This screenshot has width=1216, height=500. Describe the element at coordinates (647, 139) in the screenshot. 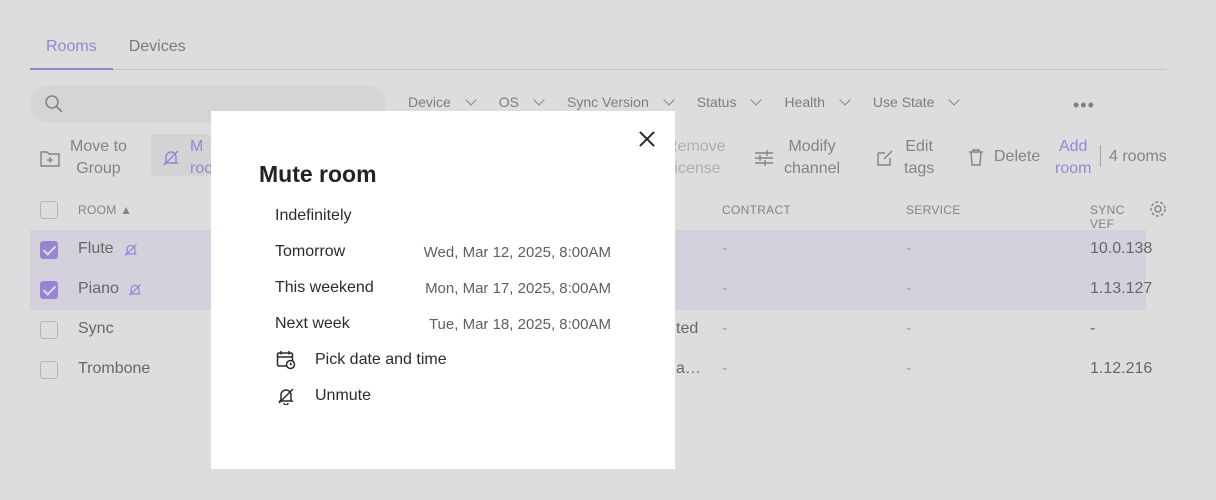

I see `close-icon` at that location.